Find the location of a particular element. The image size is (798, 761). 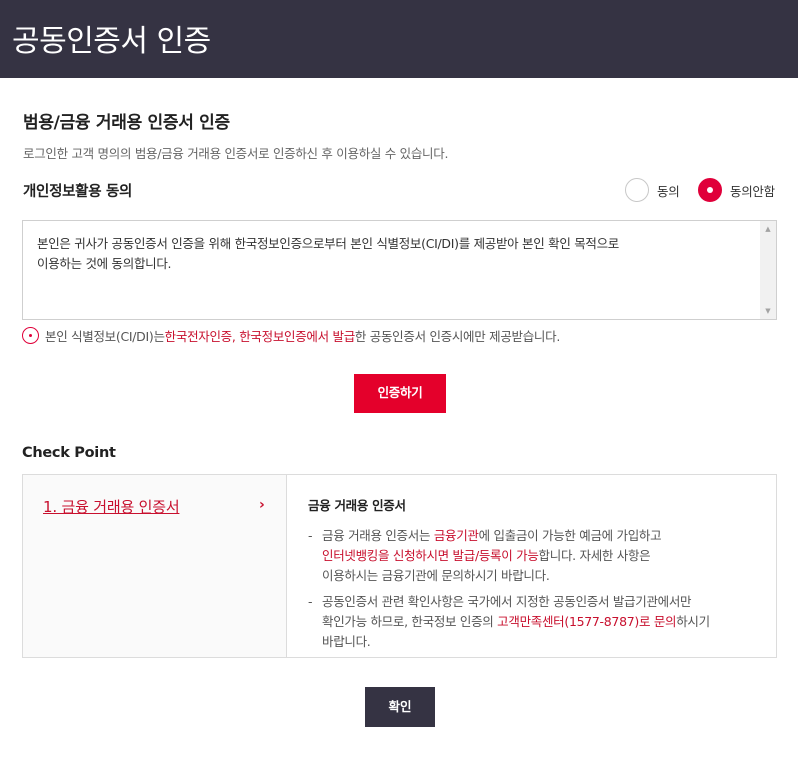

item2-text-a: 공동인증서 관련 확인사항은 국가에서 지정한 공동인증서 발급기관에서만 is located at coordinates (507, 601).